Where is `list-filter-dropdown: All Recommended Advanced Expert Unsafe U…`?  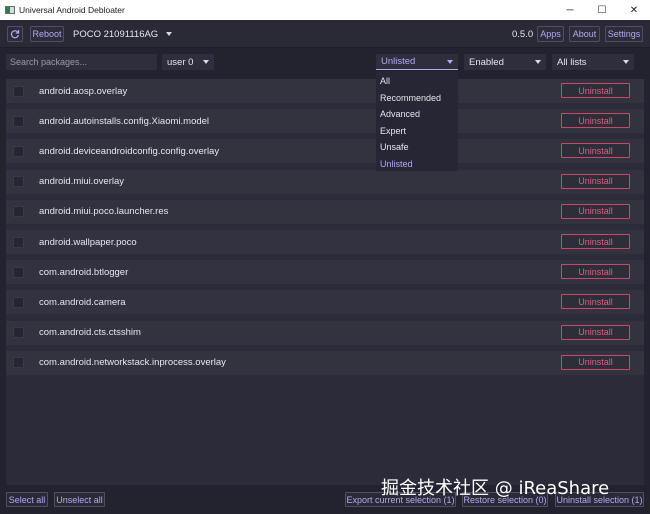 list-filter-dropdown: All Recommended Advanced Expert Unsafe U… is located at coordinates (417, 121).